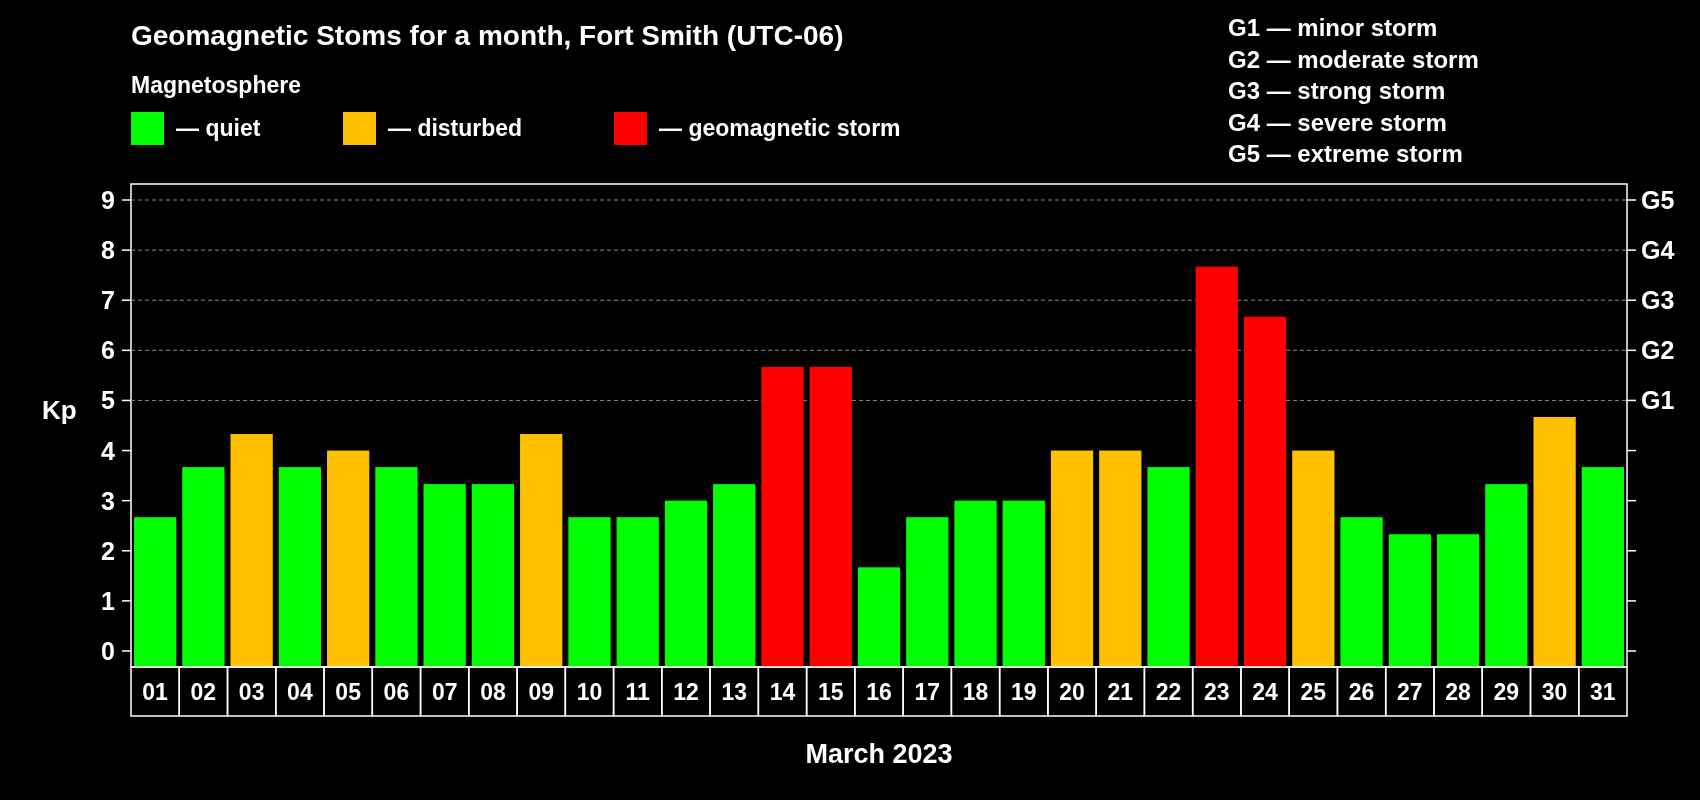 The image size is (1700, 800). Describe the element at coordinates (216, 85) in the screenshot. I see `legend-heading: Magnetosphere` at that location.